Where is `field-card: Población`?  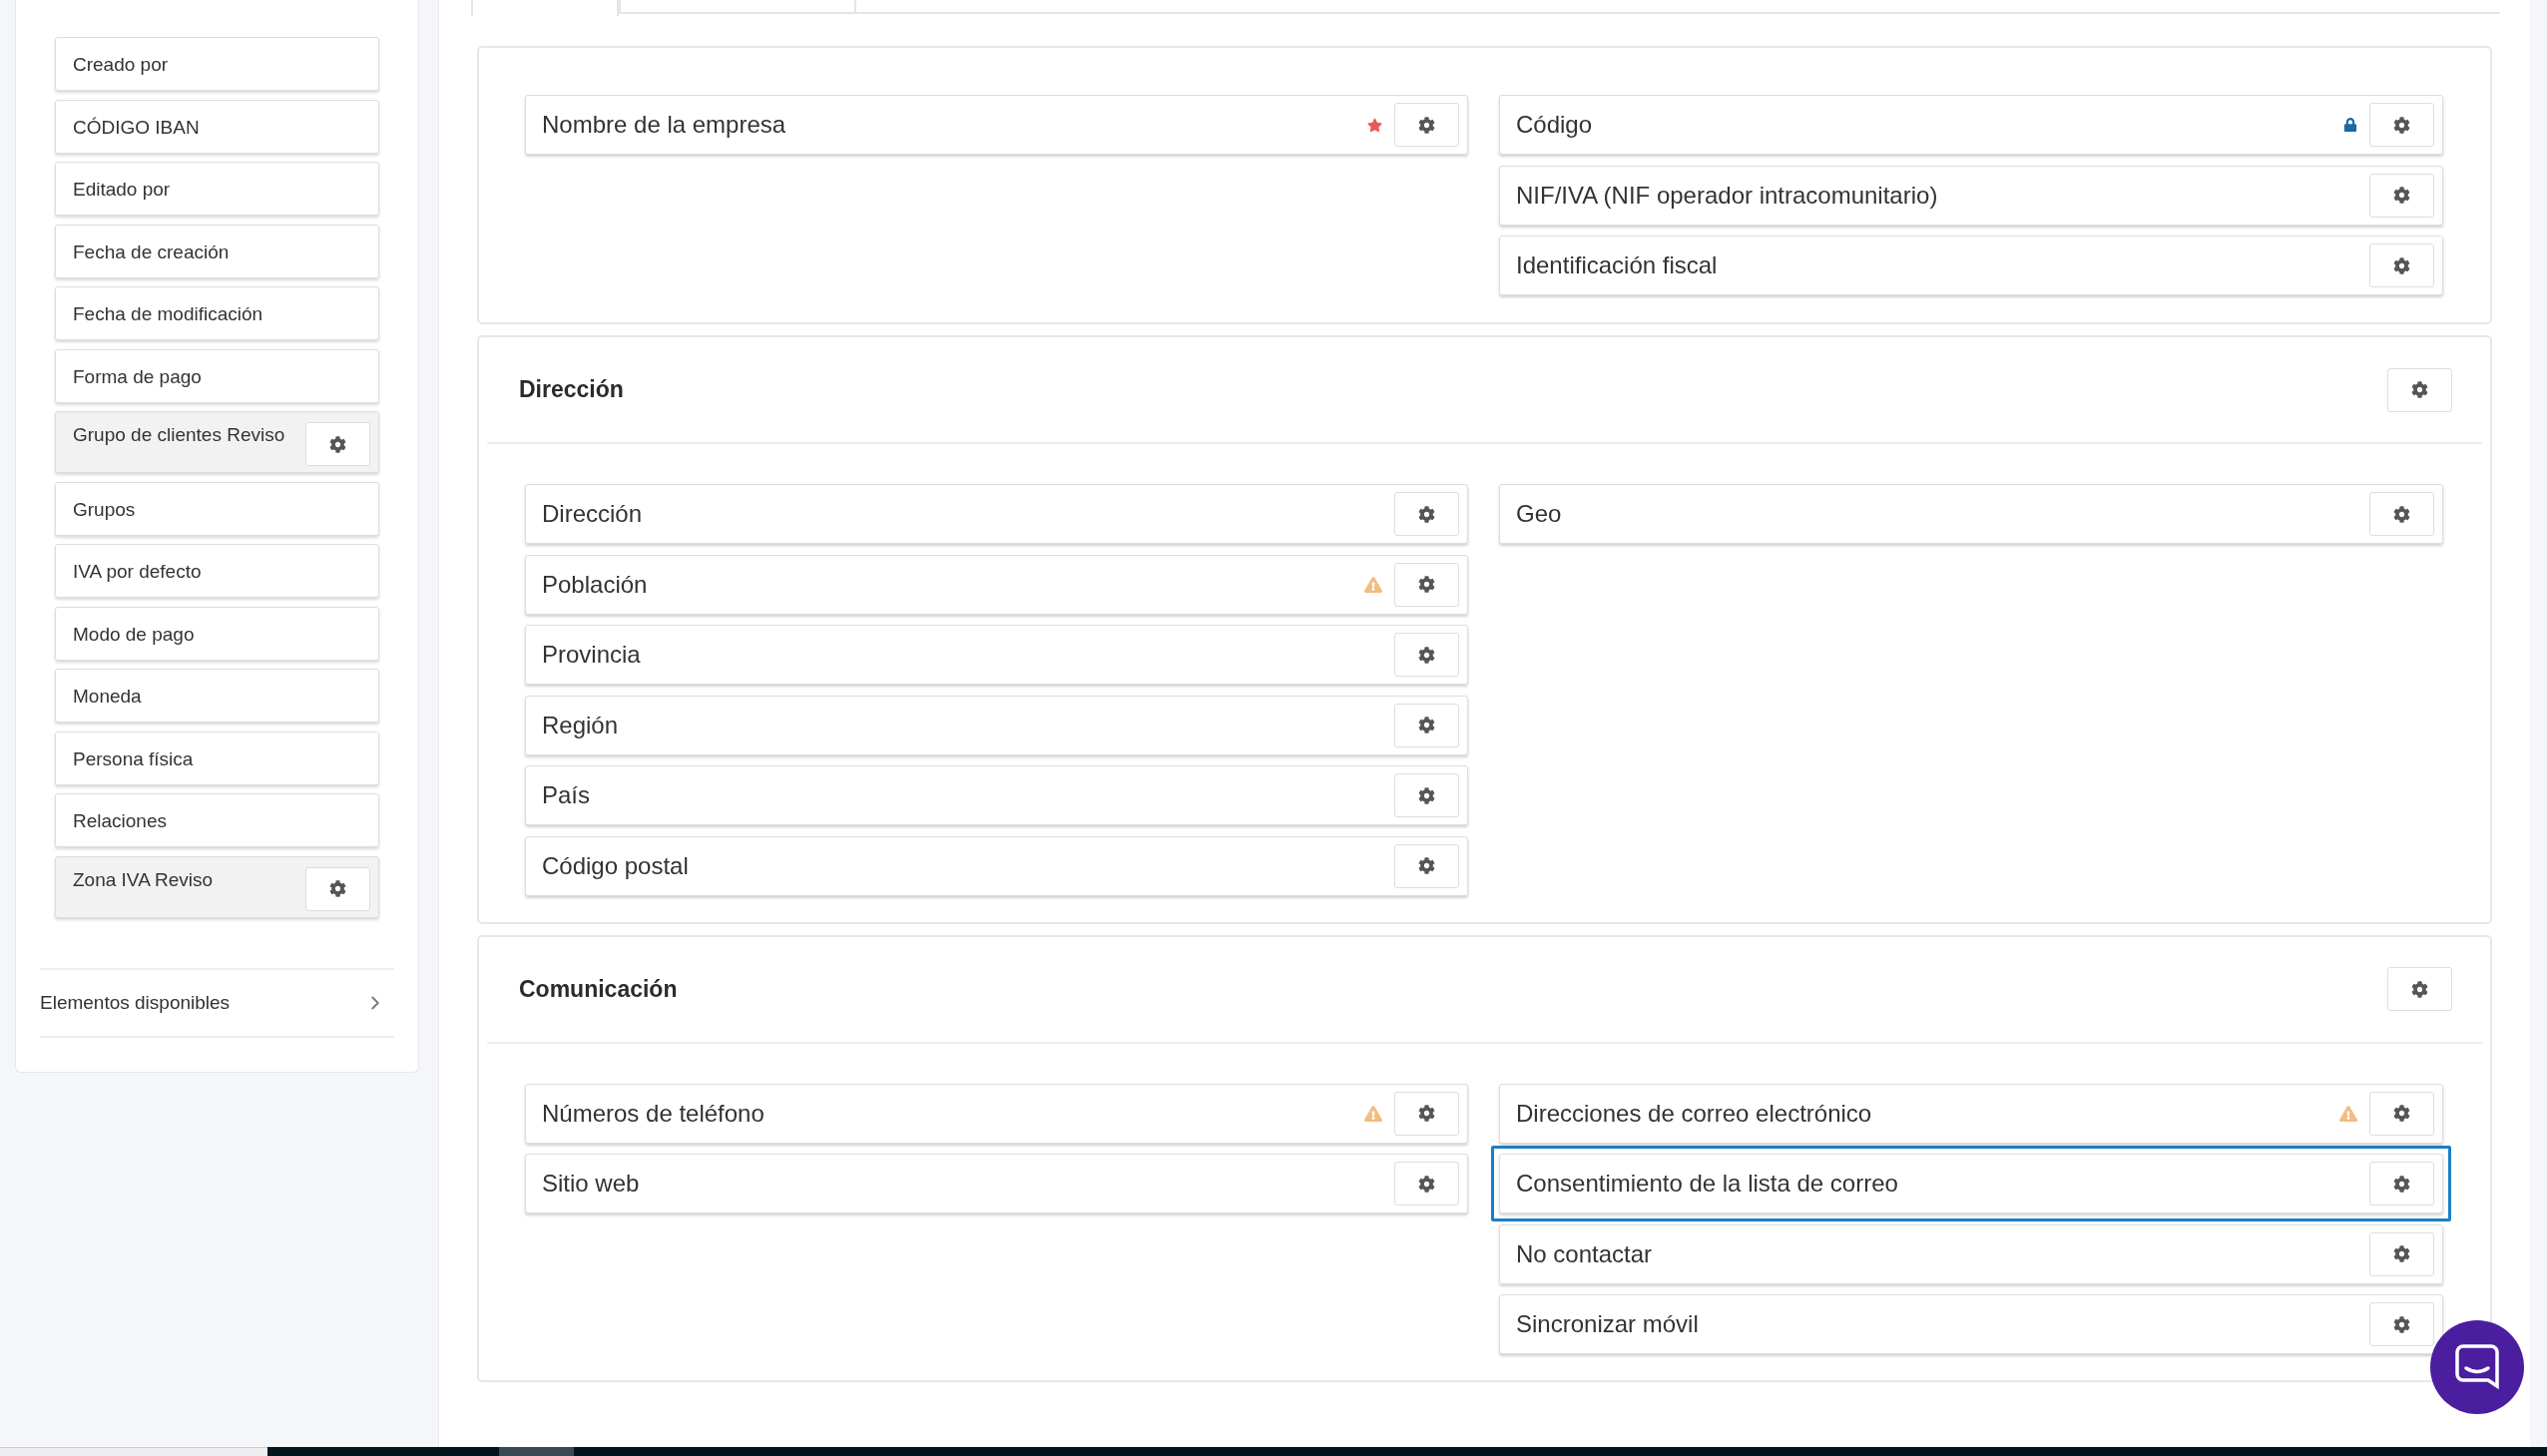
field-card: Población is located at coordinates (996, 584).